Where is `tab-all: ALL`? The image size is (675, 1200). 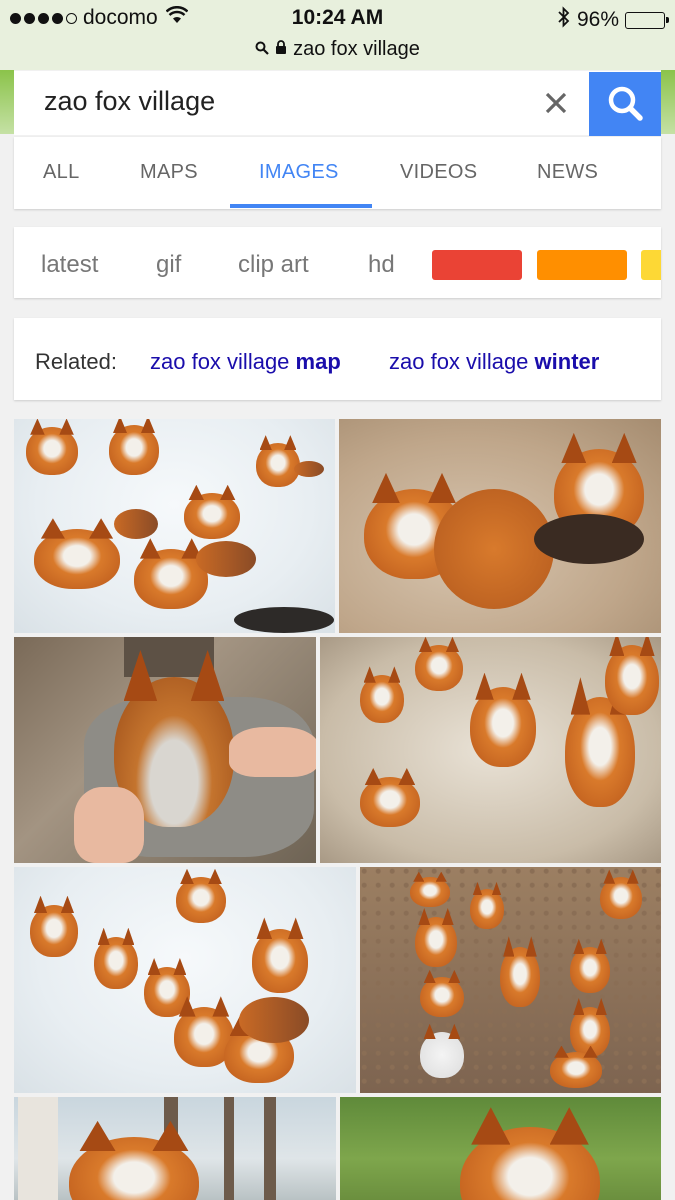 tab-all: ALL is located at coordinates (61, 172).